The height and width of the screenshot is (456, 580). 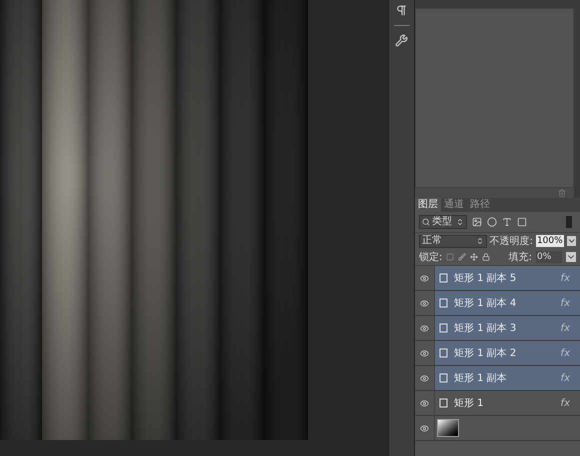 What do you see at coordinates (477, 222) in the screenshot?
I see `image-icon` at bounding box center [477, 222].